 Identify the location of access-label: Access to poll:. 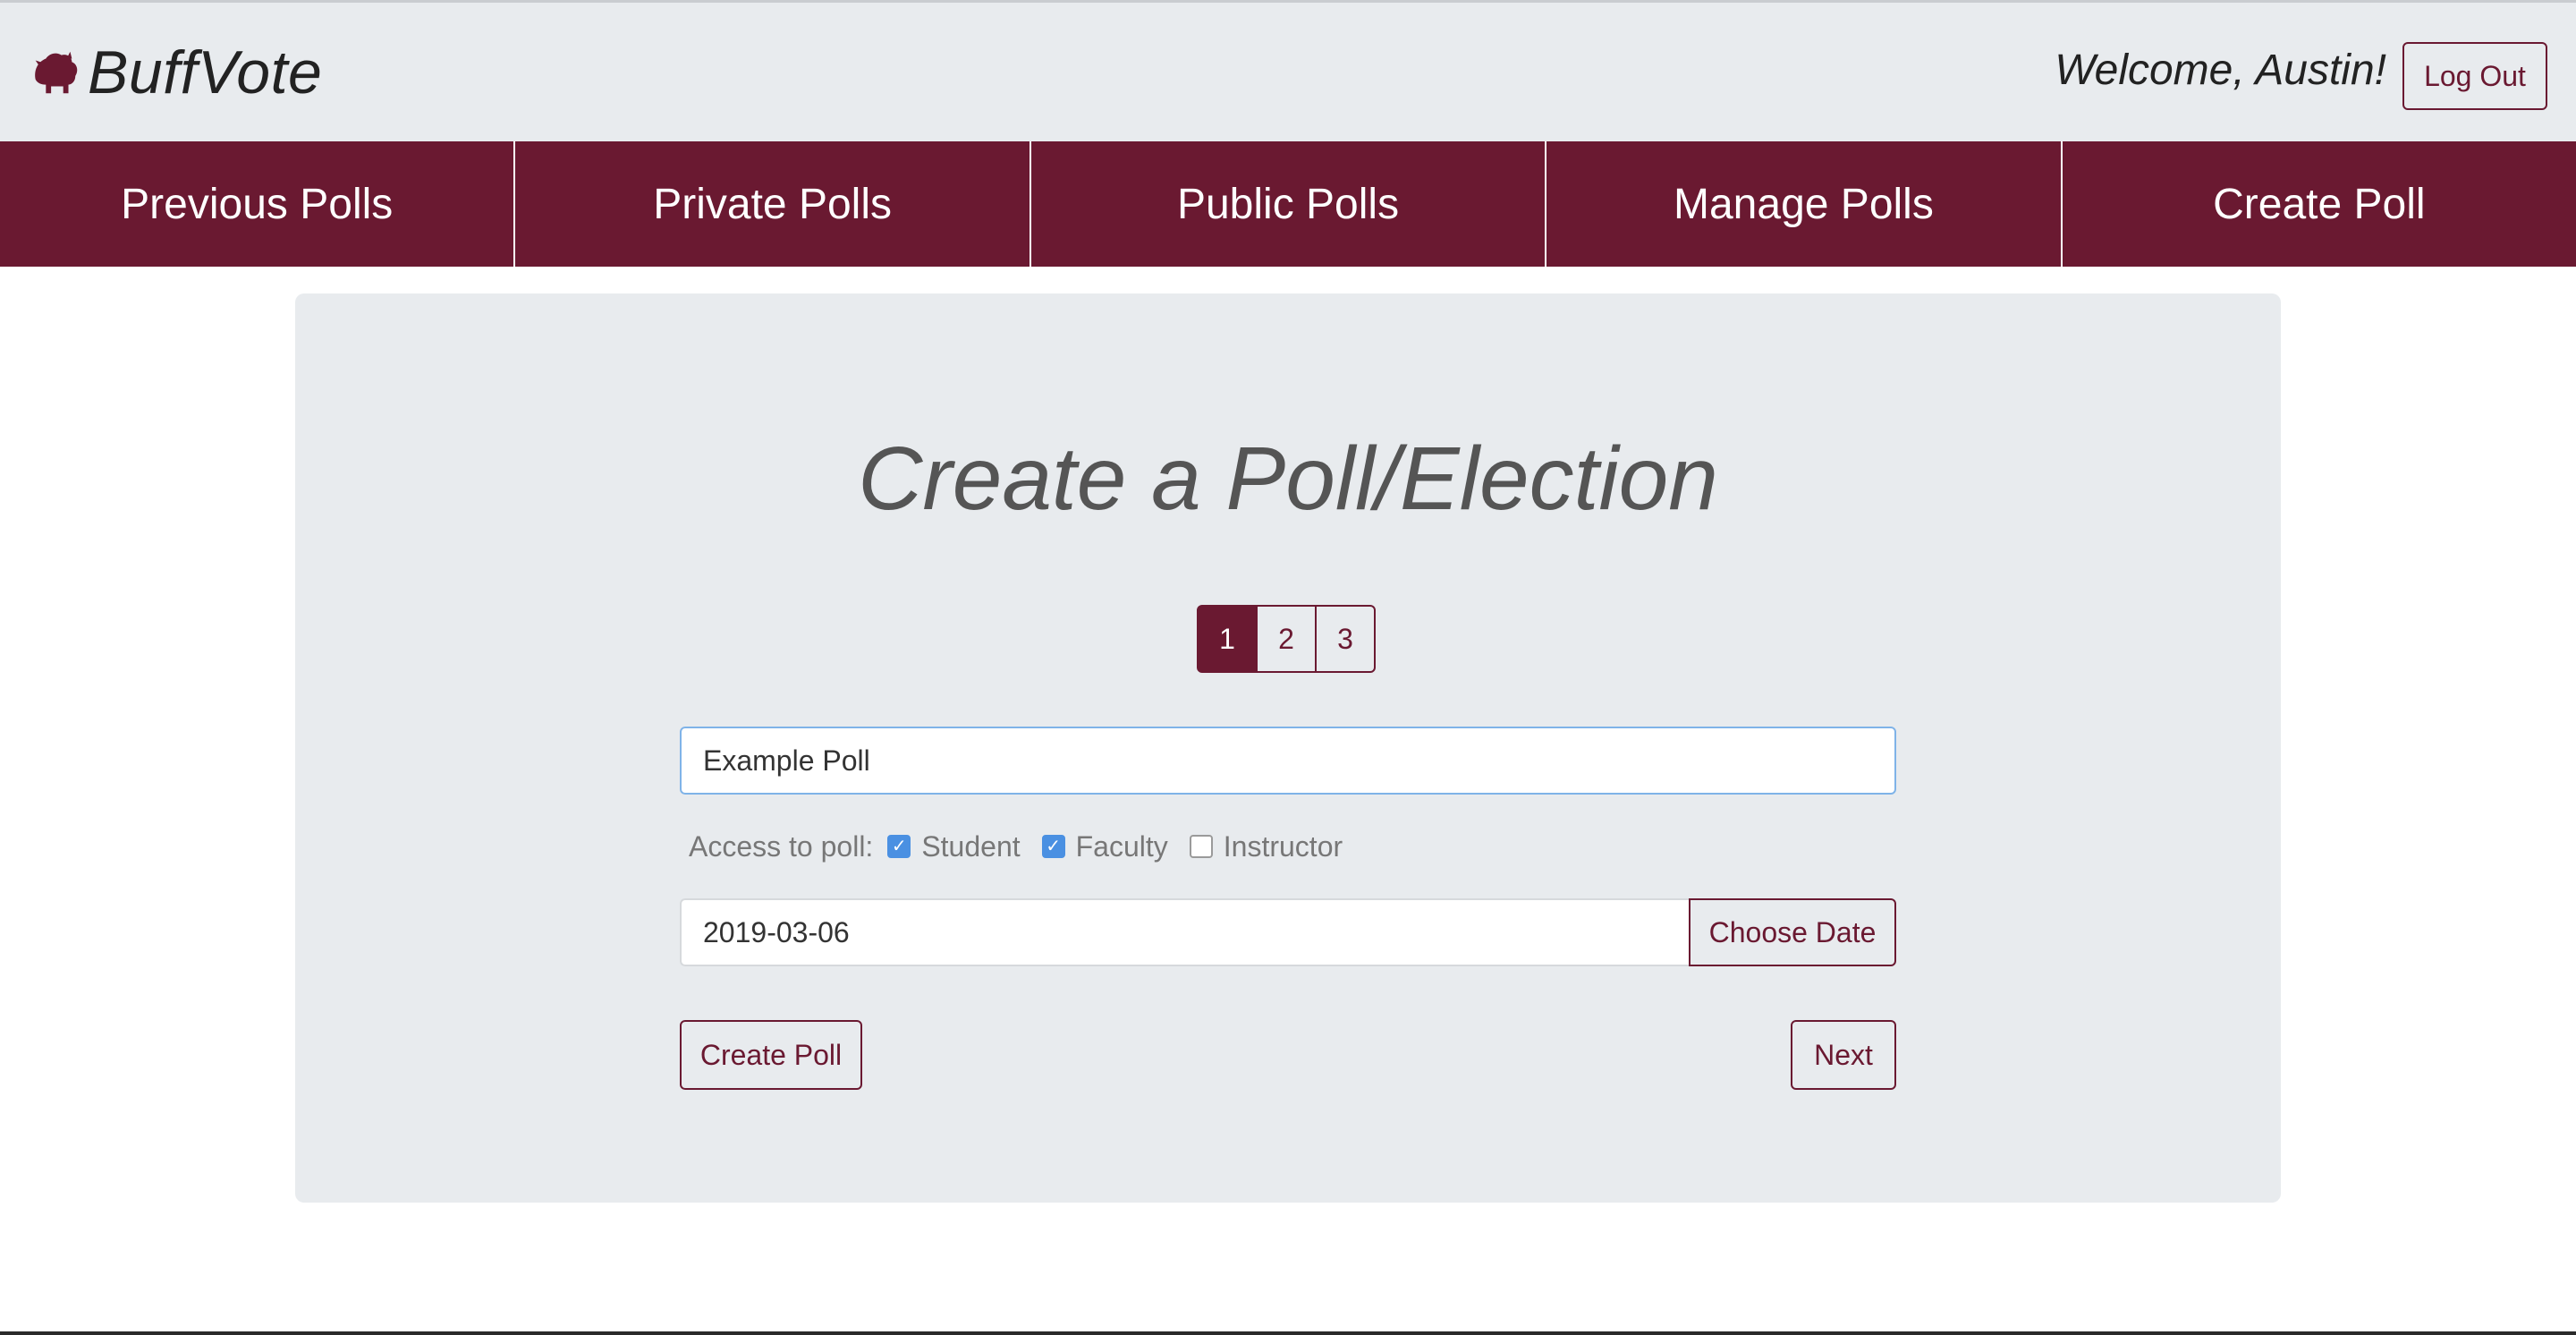
(781, 846).